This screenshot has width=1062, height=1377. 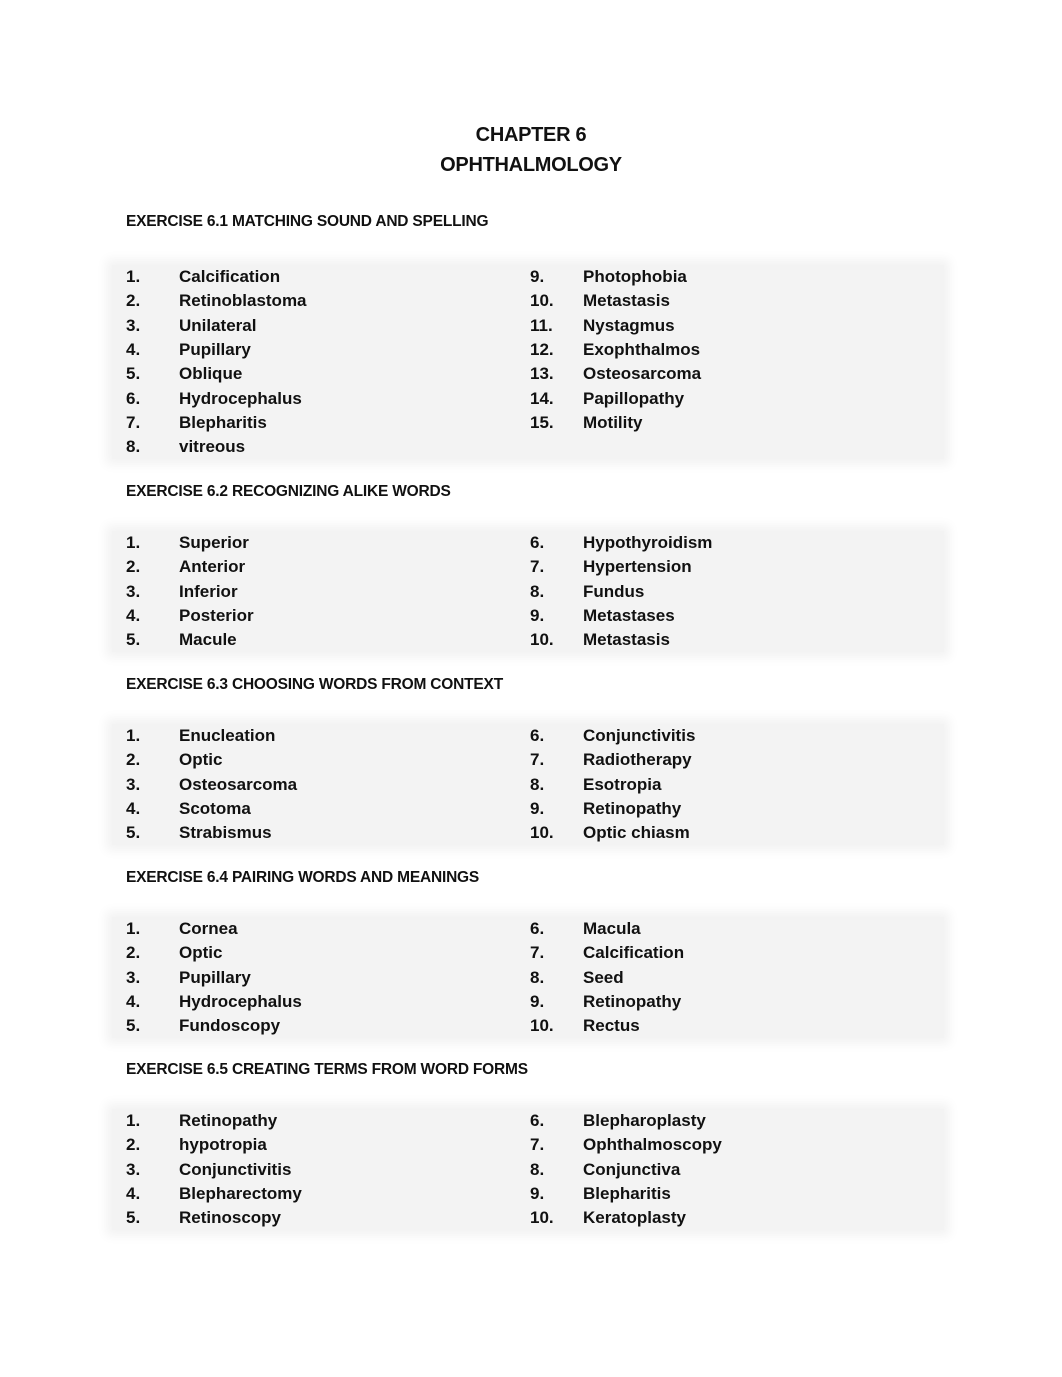 I want to click on answer-number: 15., so click(x=542, y=422).